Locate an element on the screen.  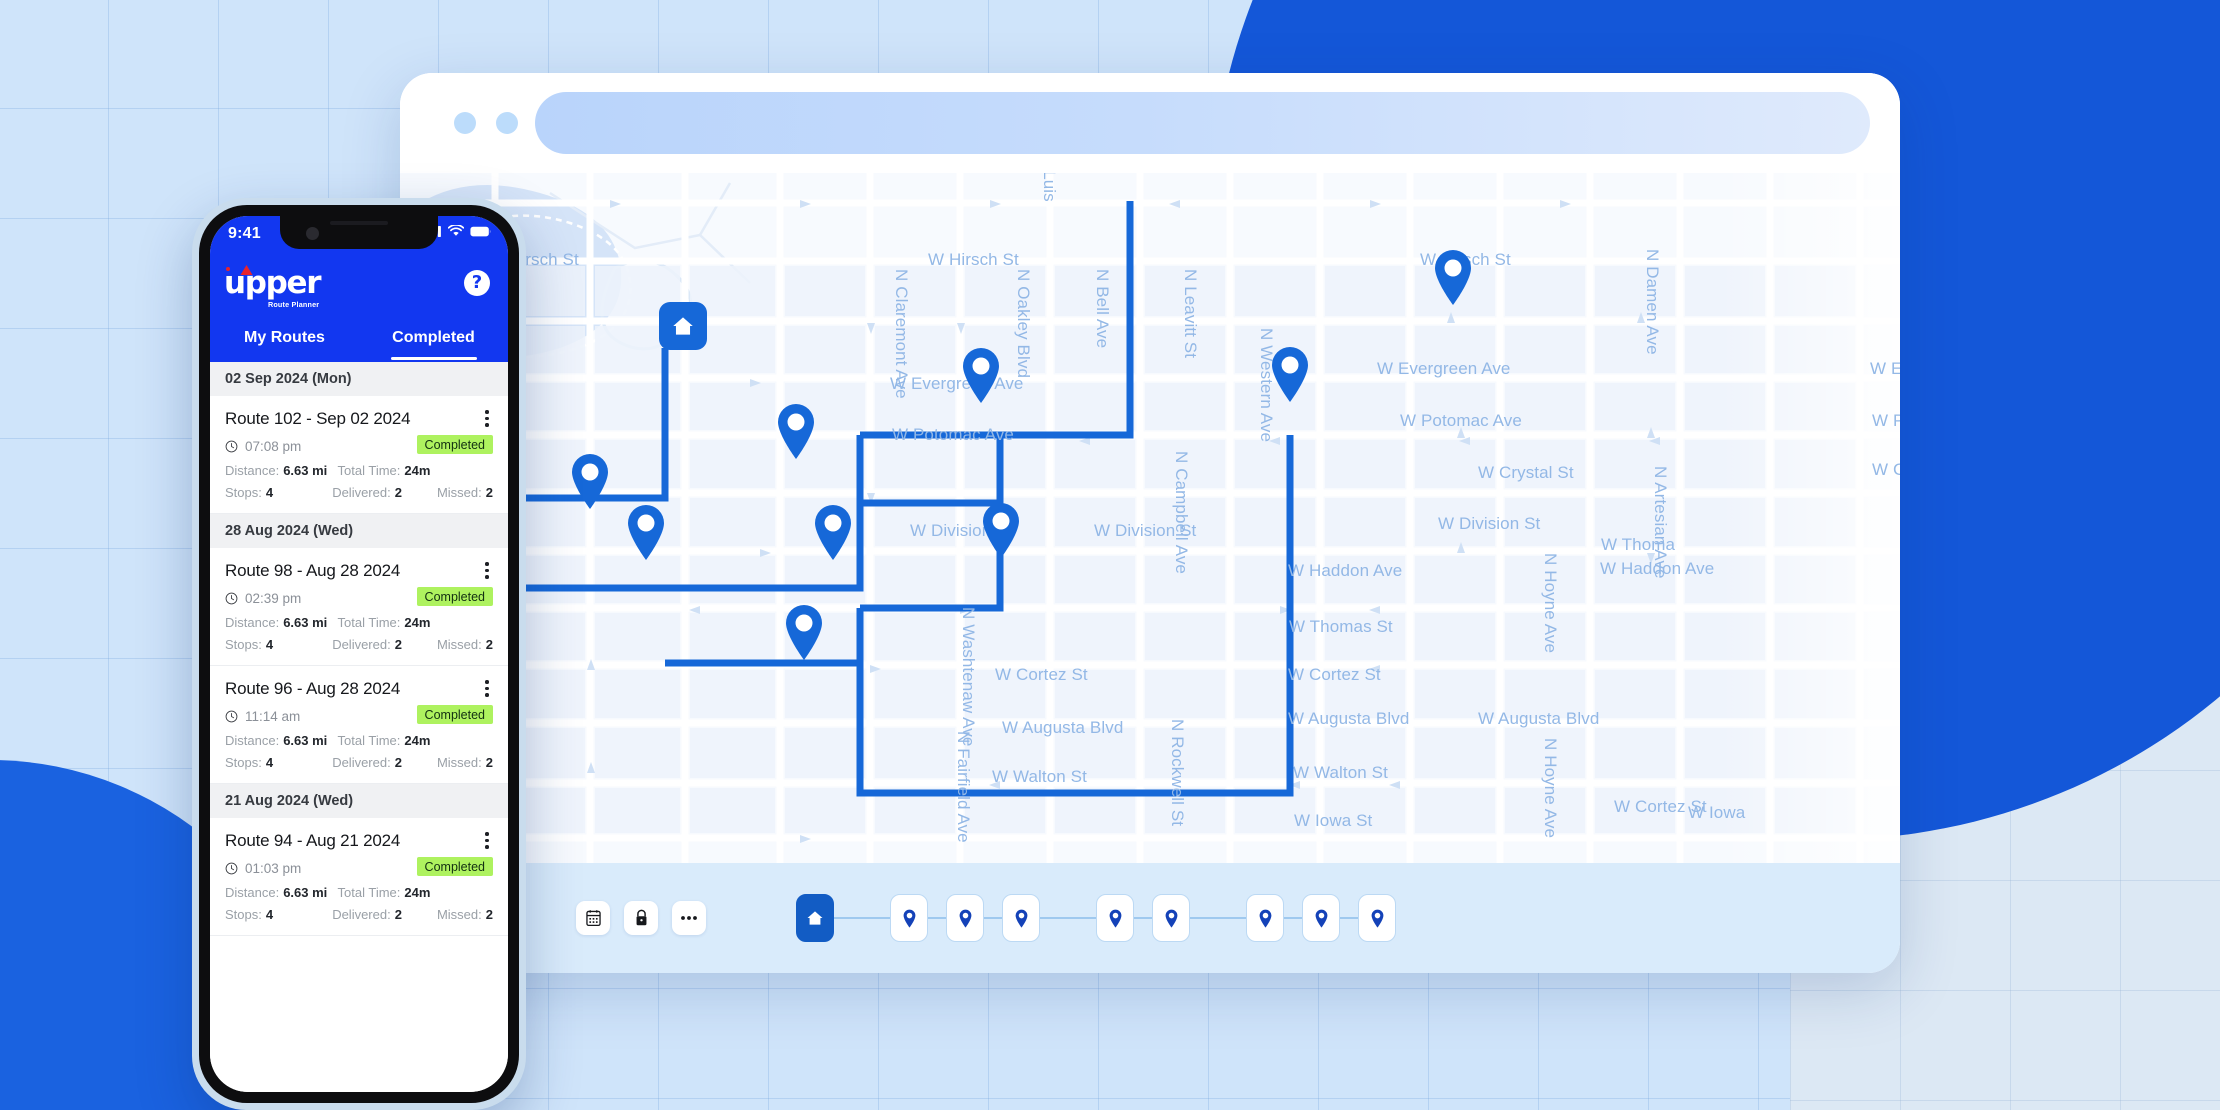
home-icon is located at coordinates (815, 918).